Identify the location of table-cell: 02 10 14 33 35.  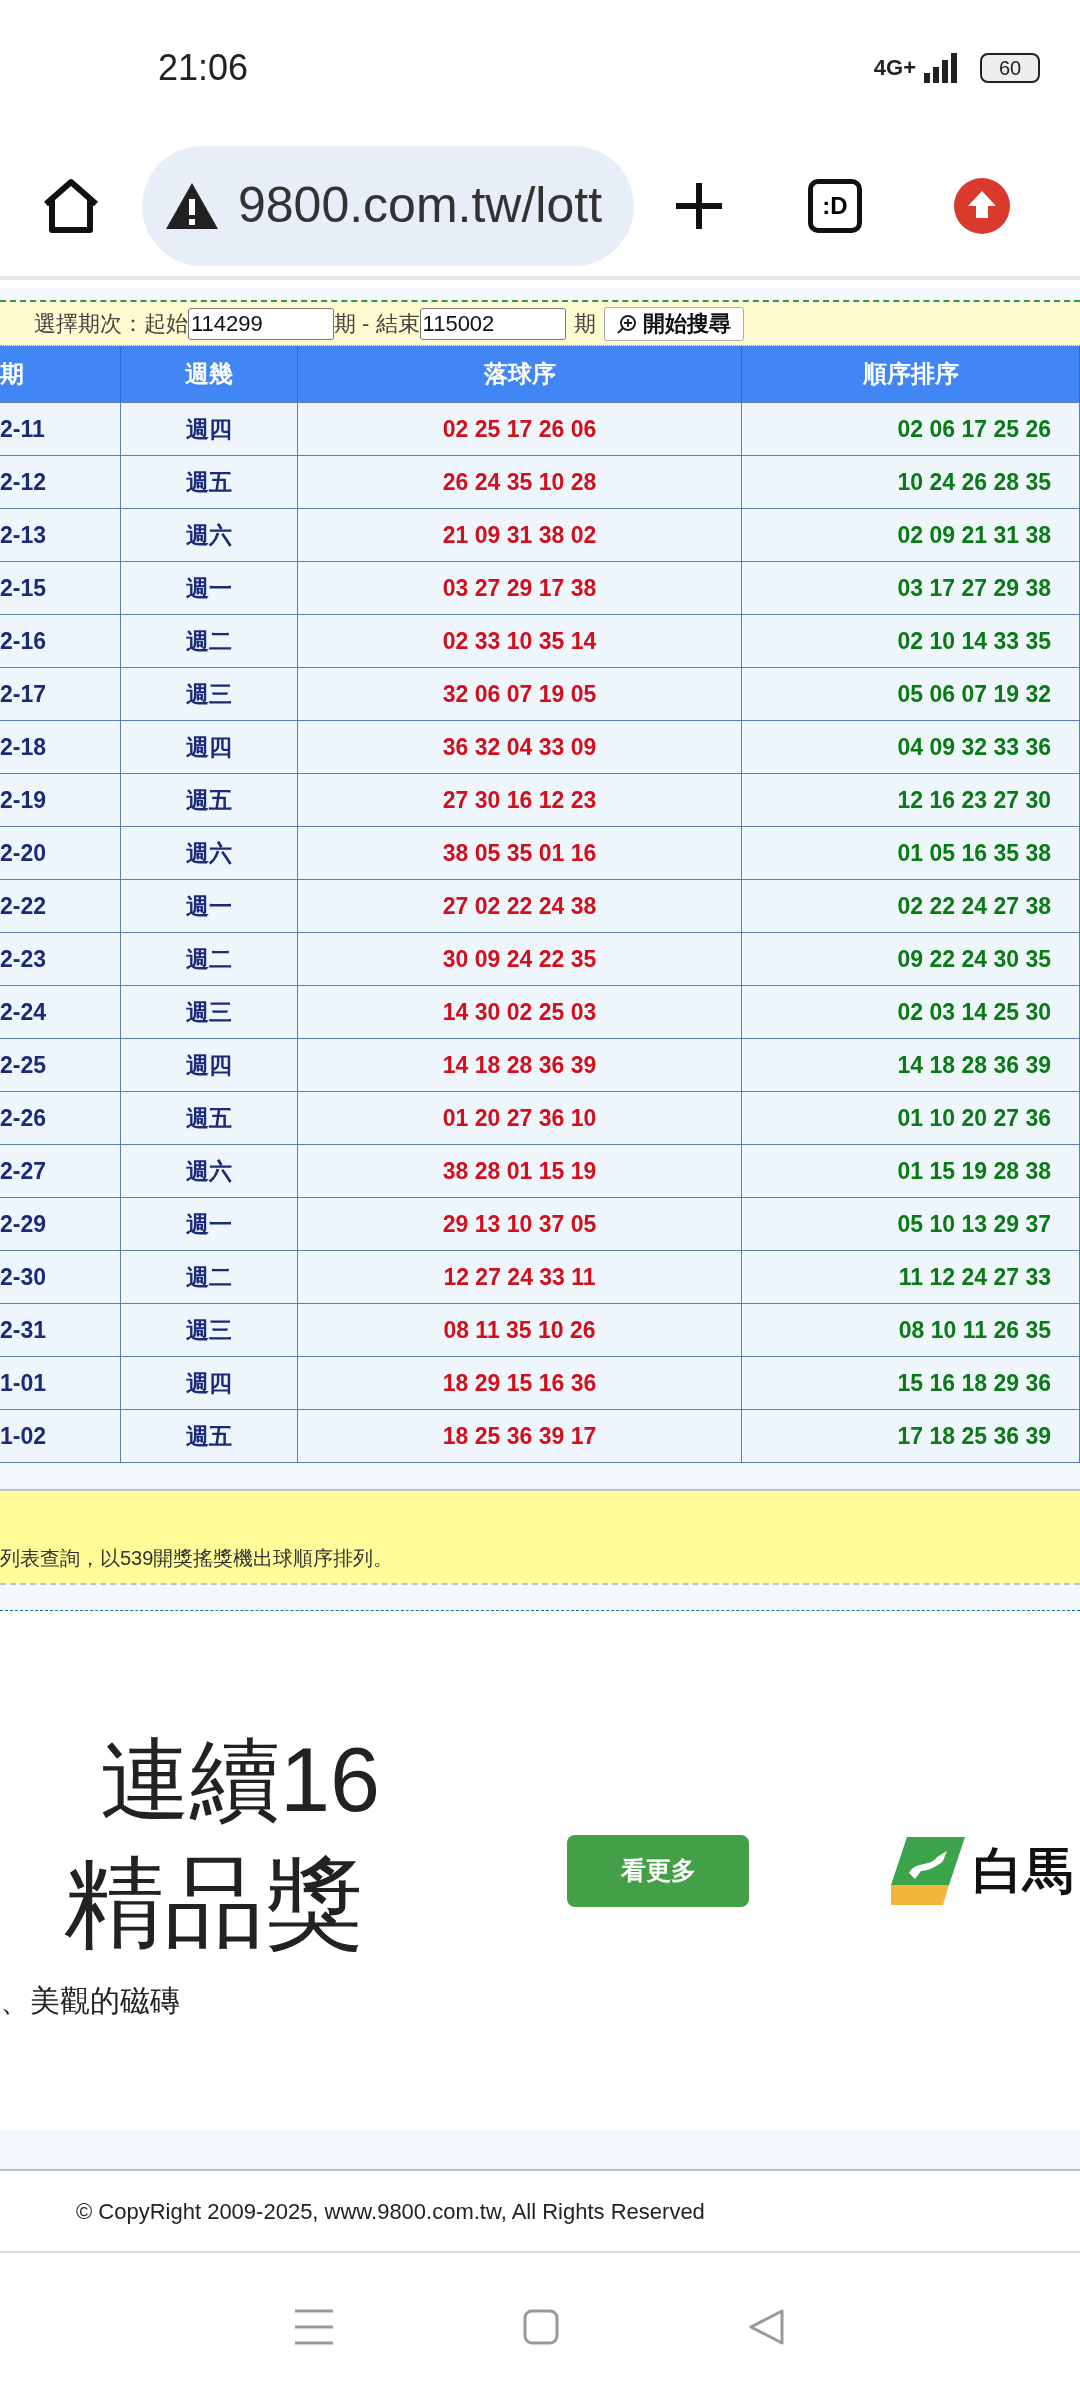
(911, 640).